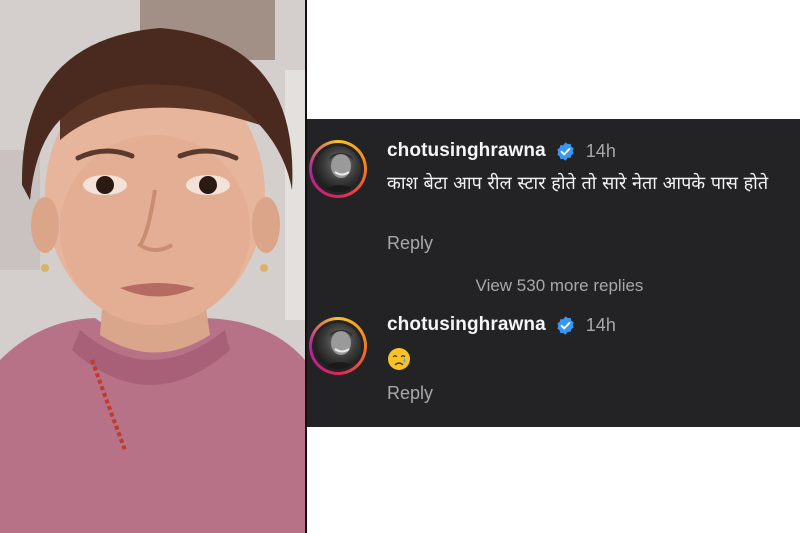 This screenshot has width=800, height=533. I want to click on view-more-replies-button: View 530 more replies, so click(553, 286).